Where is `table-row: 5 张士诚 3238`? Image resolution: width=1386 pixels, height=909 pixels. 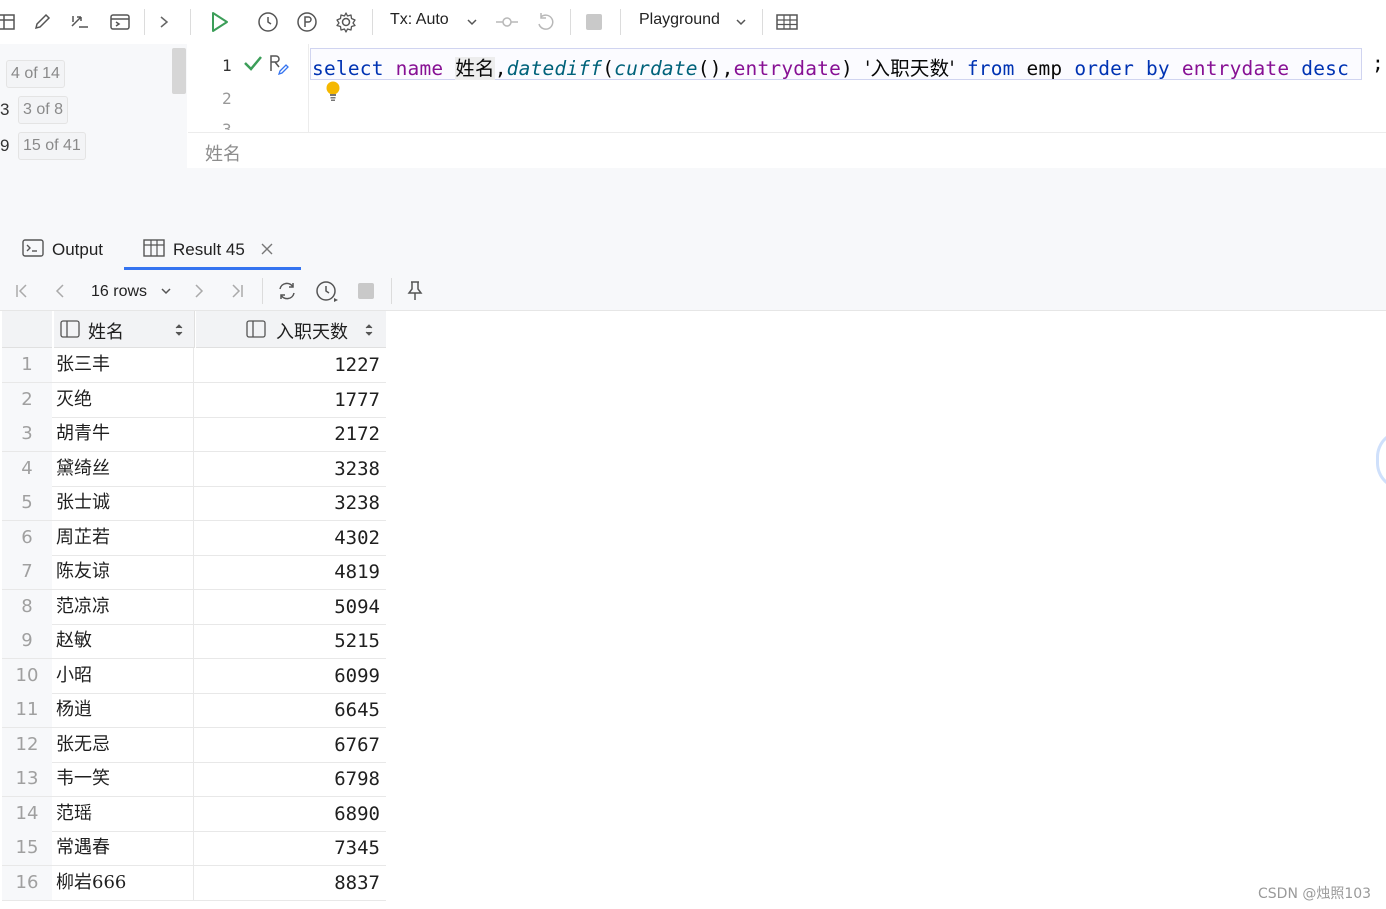
table-row: 5 张士诚 3238 is located at coordinates (194, 503).